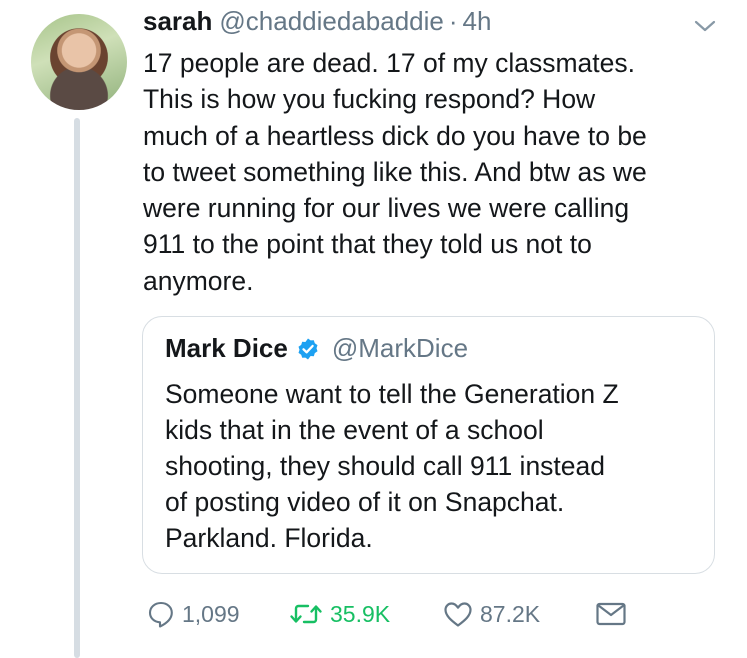 This screenshot has height=658, width=747. What do you see at coordinates (365, 502) in the screenshot?
I see `quoted-line: of posting video of it on Snapchat.` at bounding box center [365, 502].